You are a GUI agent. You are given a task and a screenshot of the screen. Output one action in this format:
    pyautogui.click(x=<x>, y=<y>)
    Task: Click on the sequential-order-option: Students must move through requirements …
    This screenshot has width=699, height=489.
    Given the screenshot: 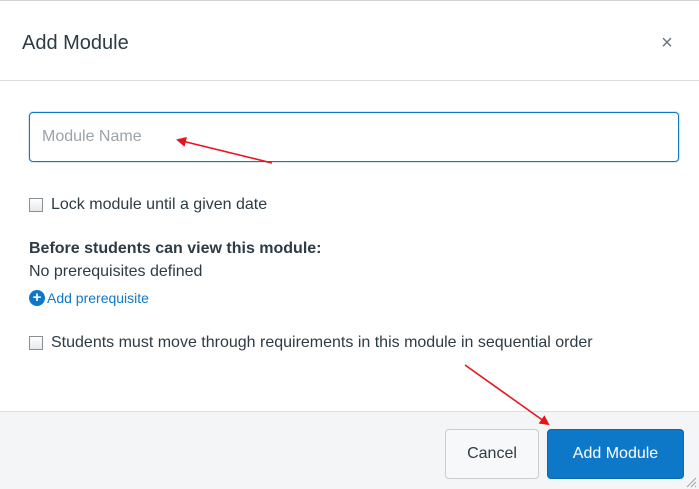 What is the action you would take?
    pyautogui.click(x=311, y=343)
    